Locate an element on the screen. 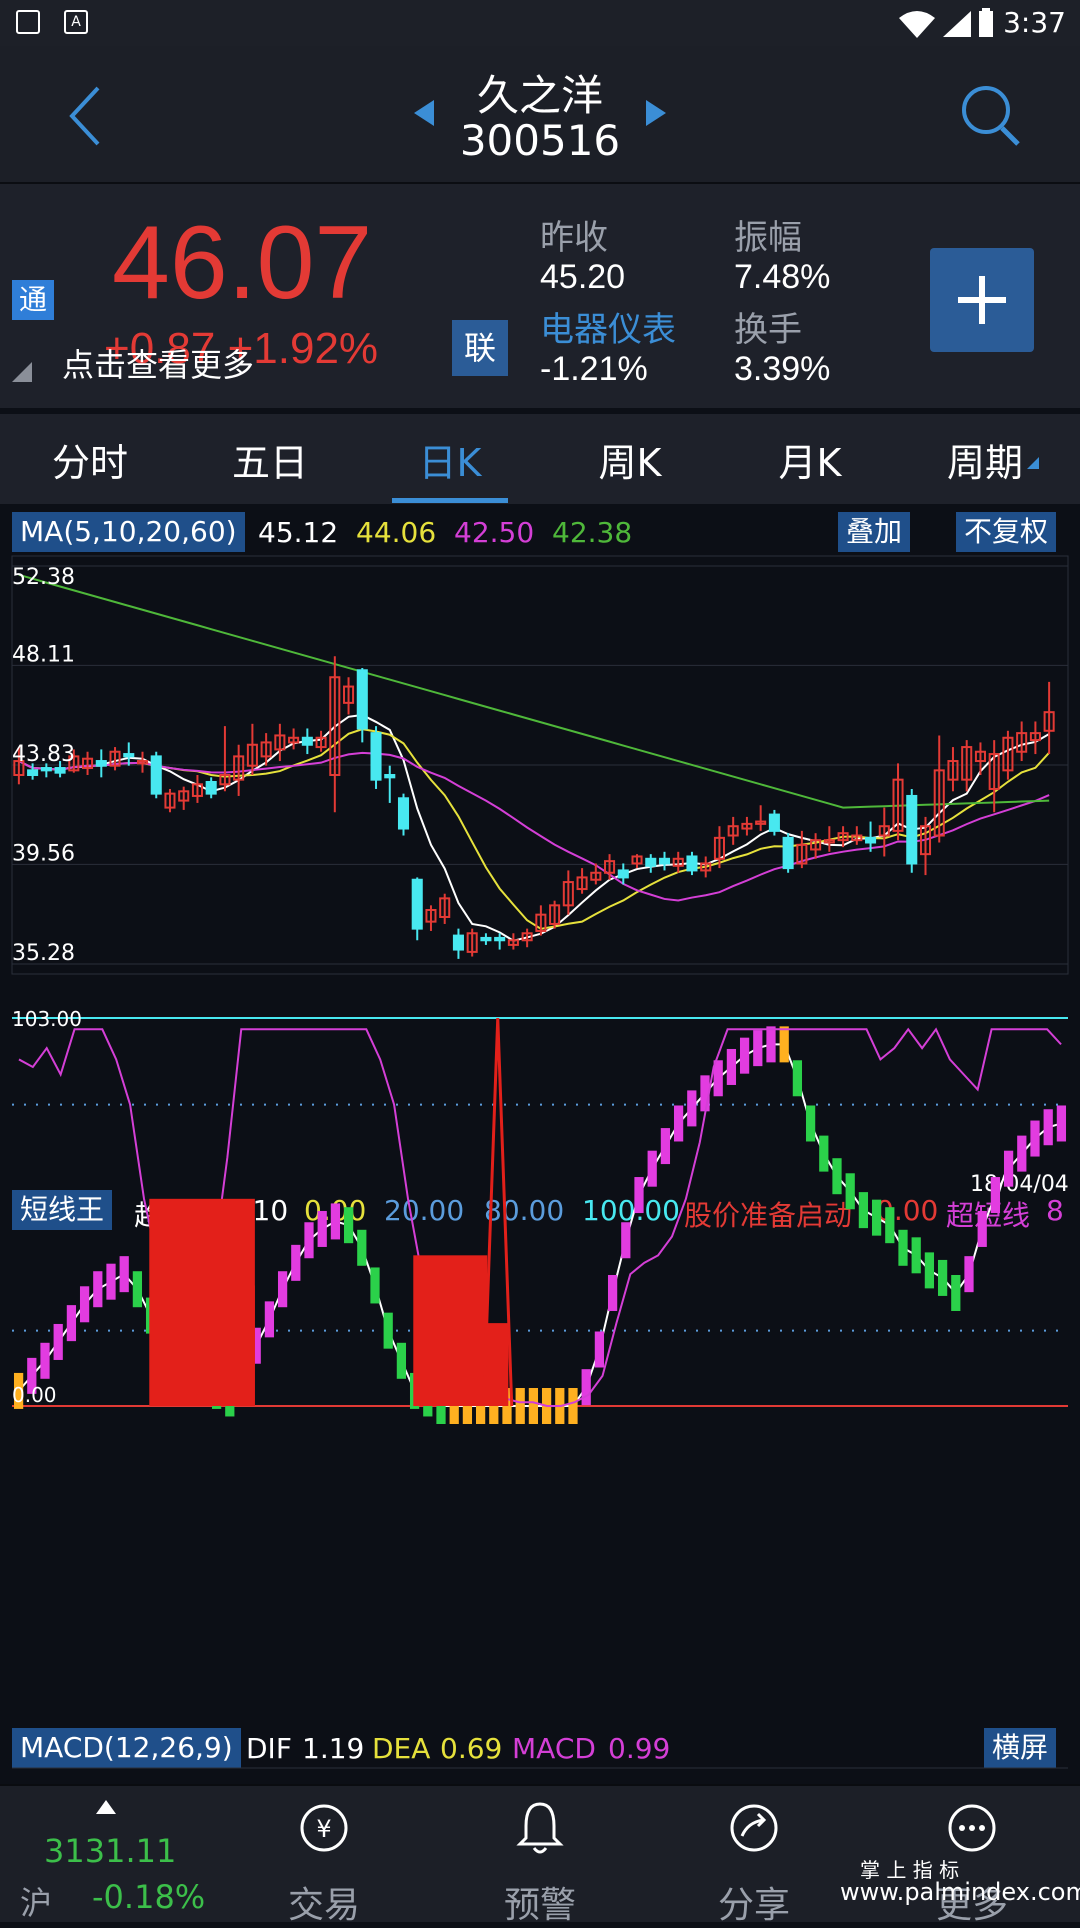 The image size is (1080, 1928). price-tick-label: 48.11 is located at coordinates (43, 654).